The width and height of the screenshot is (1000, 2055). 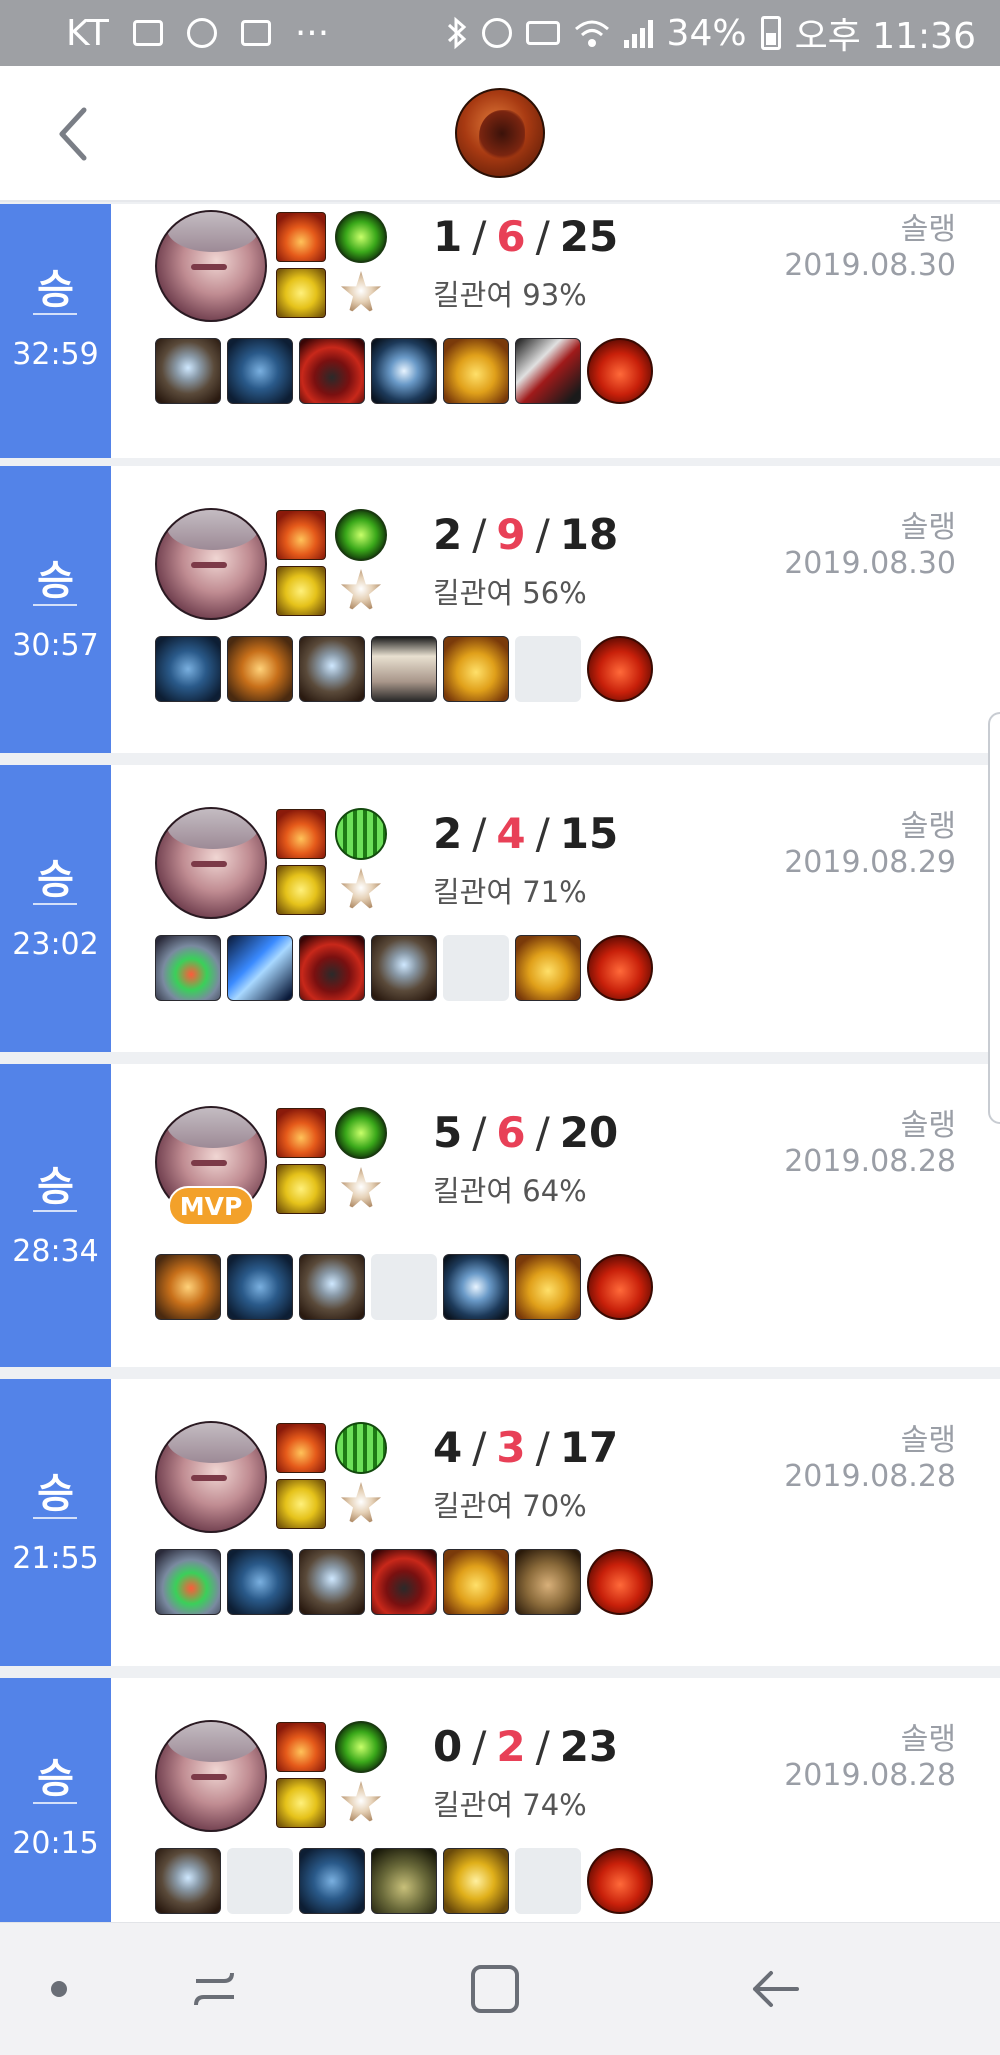 I want to click on game-duration: 30:57, so click(x=55, y=645).